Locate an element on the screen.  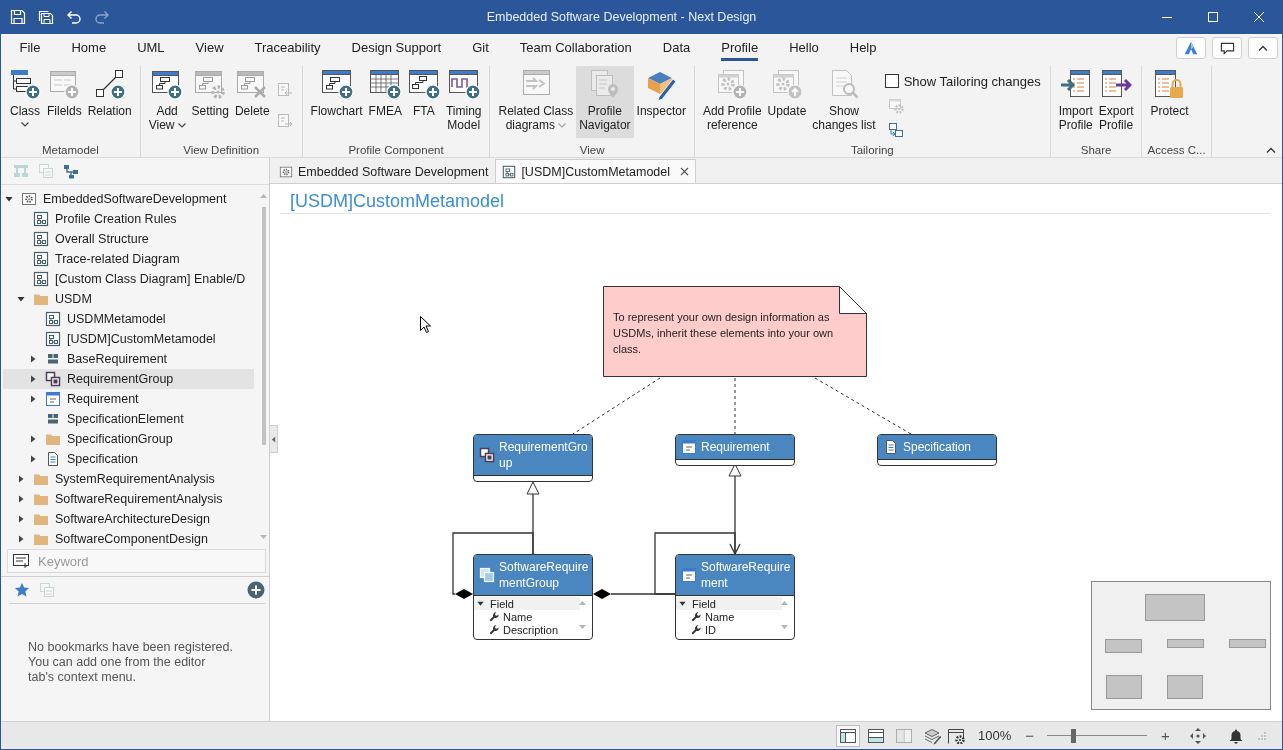
ribbon-button: Class is located at coordinates (25, 102).